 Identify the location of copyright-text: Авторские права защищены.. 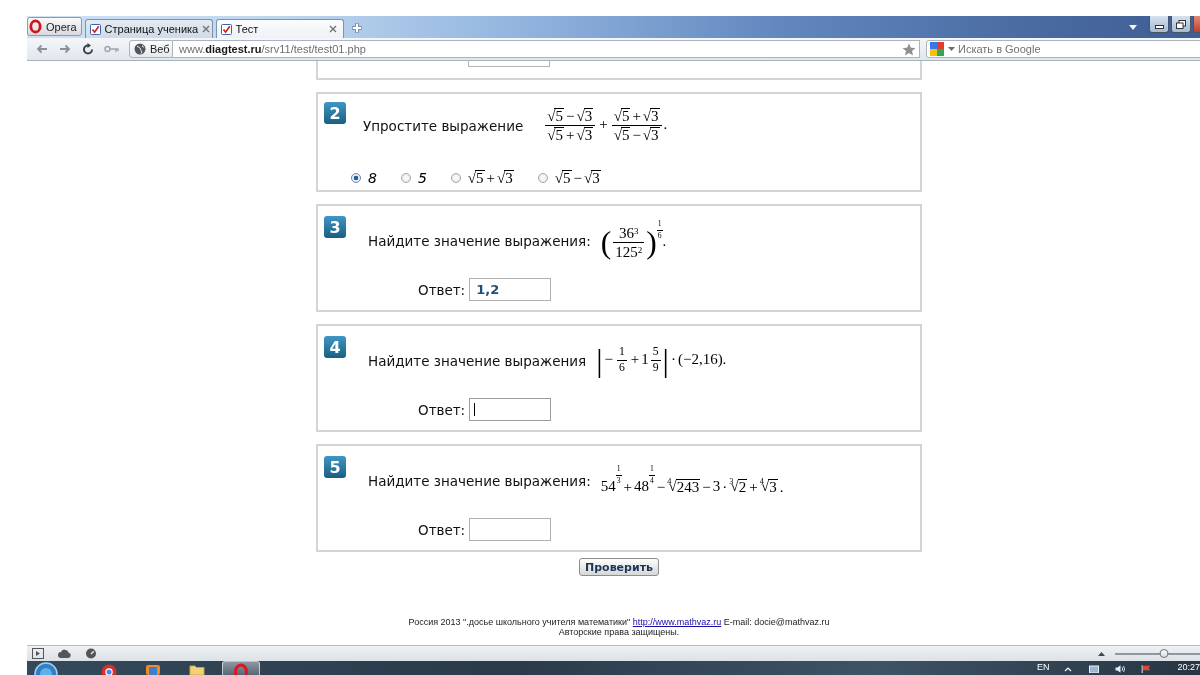
(619, 632).